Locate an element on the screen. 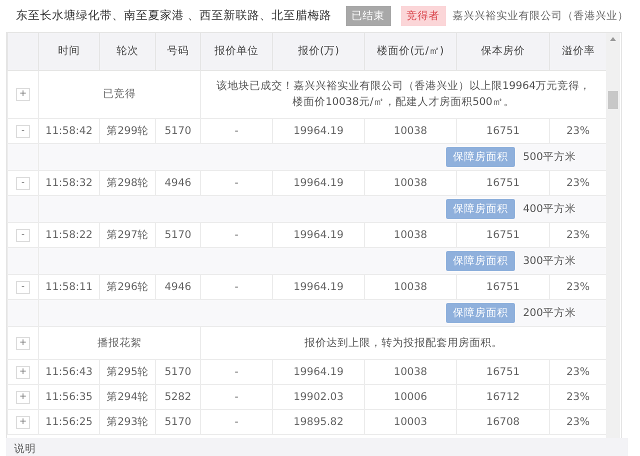  status-badge: 已结束 is located at coordinates (368, 16).